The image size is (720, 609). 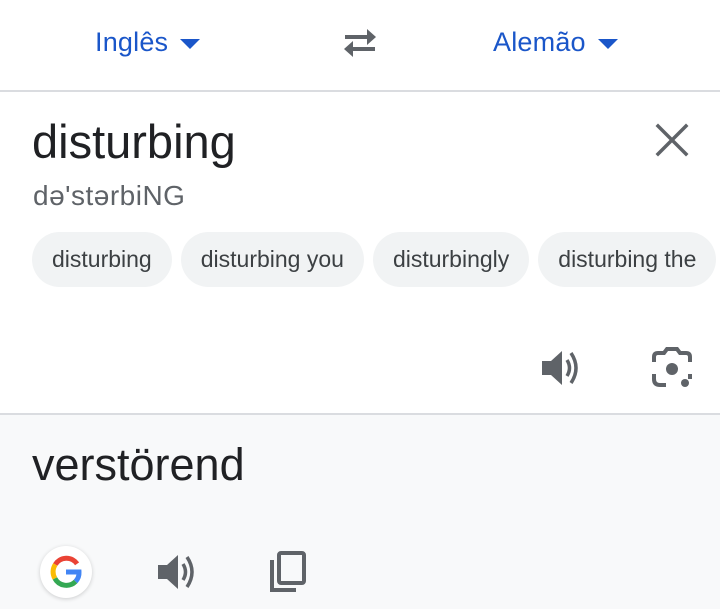 What do you see at coordinates (627, 259) in the screenshot?
I see `suggestion-chip: disturbing the` at bounding box center [627, 259].